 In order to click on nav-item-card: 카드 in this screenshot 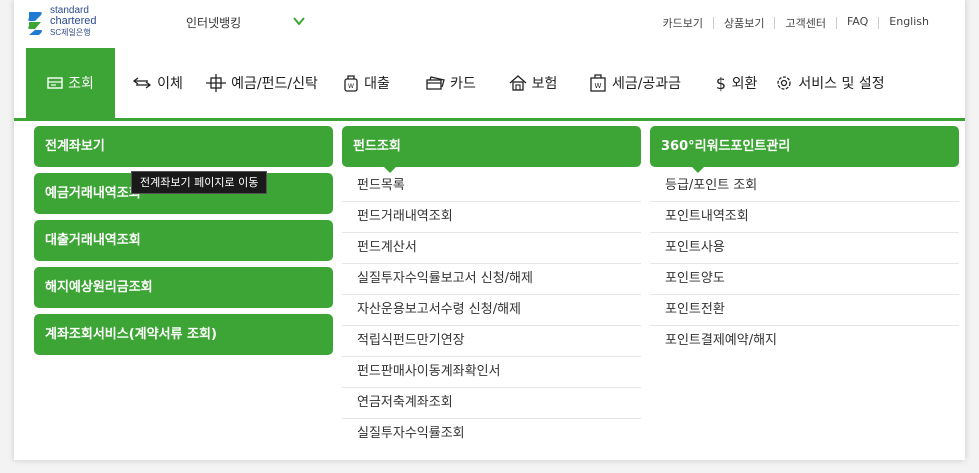, I will do `click(450, 83)`.